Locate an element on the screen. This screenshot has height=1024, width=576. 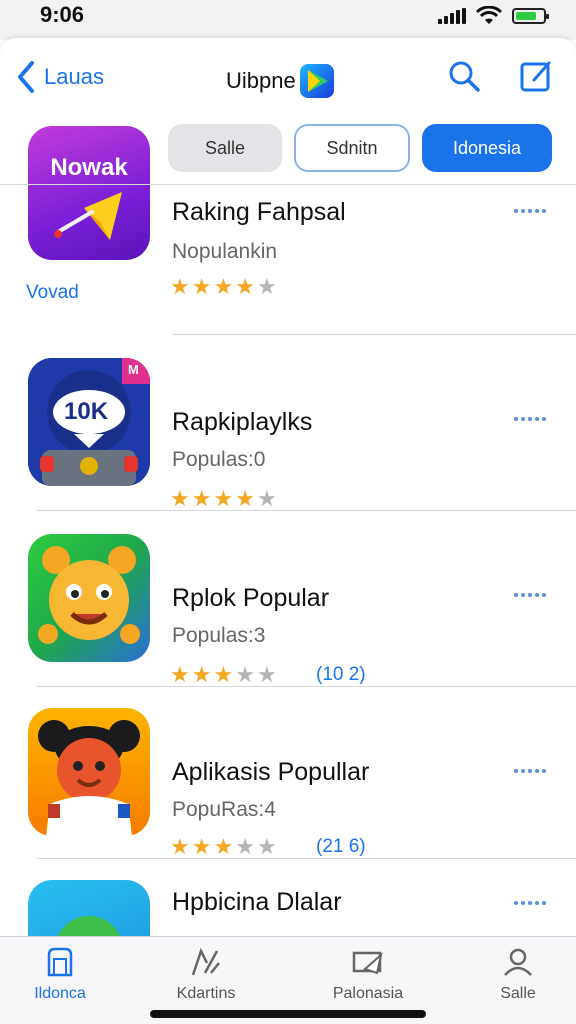
rating-count: (10 2) is located at coordinates (341, 674).